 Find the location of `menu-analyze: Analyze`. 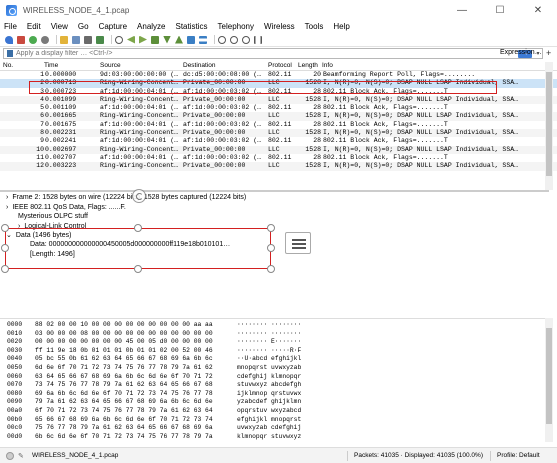

menu-analyze: Analyze is located at coordinates (151, 26).